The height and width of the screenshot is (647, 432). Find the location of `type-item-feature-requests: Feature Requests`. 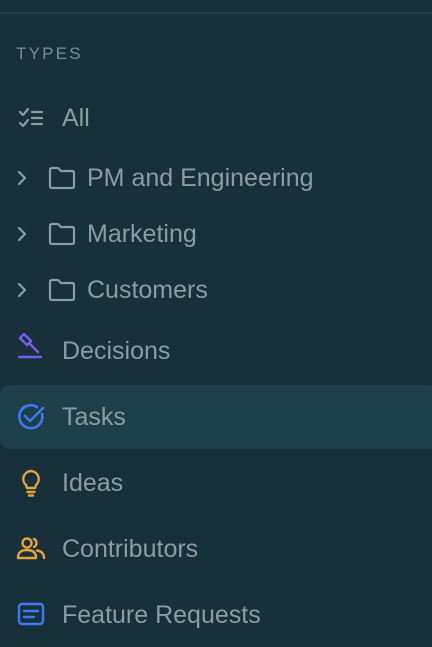

type-item-feature-requests: Feature Requests is located at coordinates (216, 615).